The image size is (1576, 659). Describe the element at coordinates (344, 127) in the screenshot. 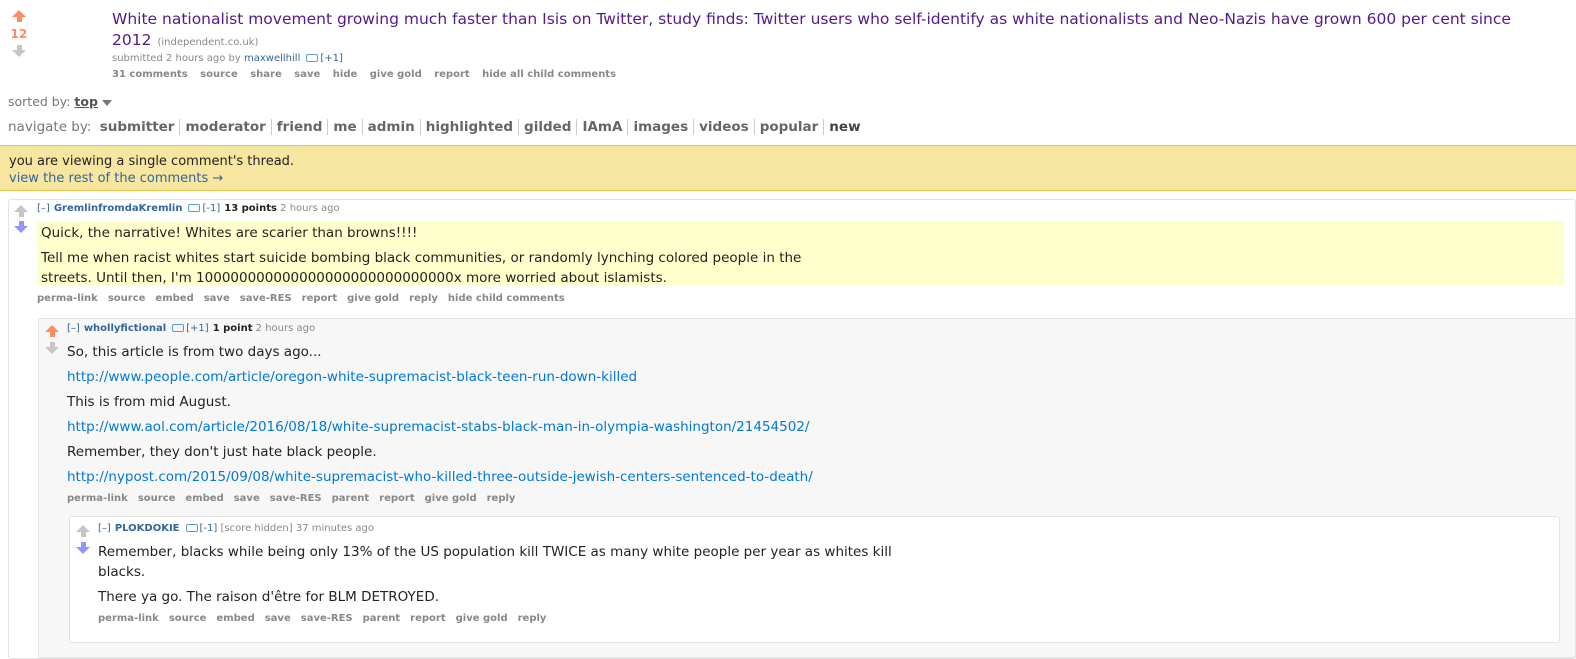

I see `nav-me: me` at that location.